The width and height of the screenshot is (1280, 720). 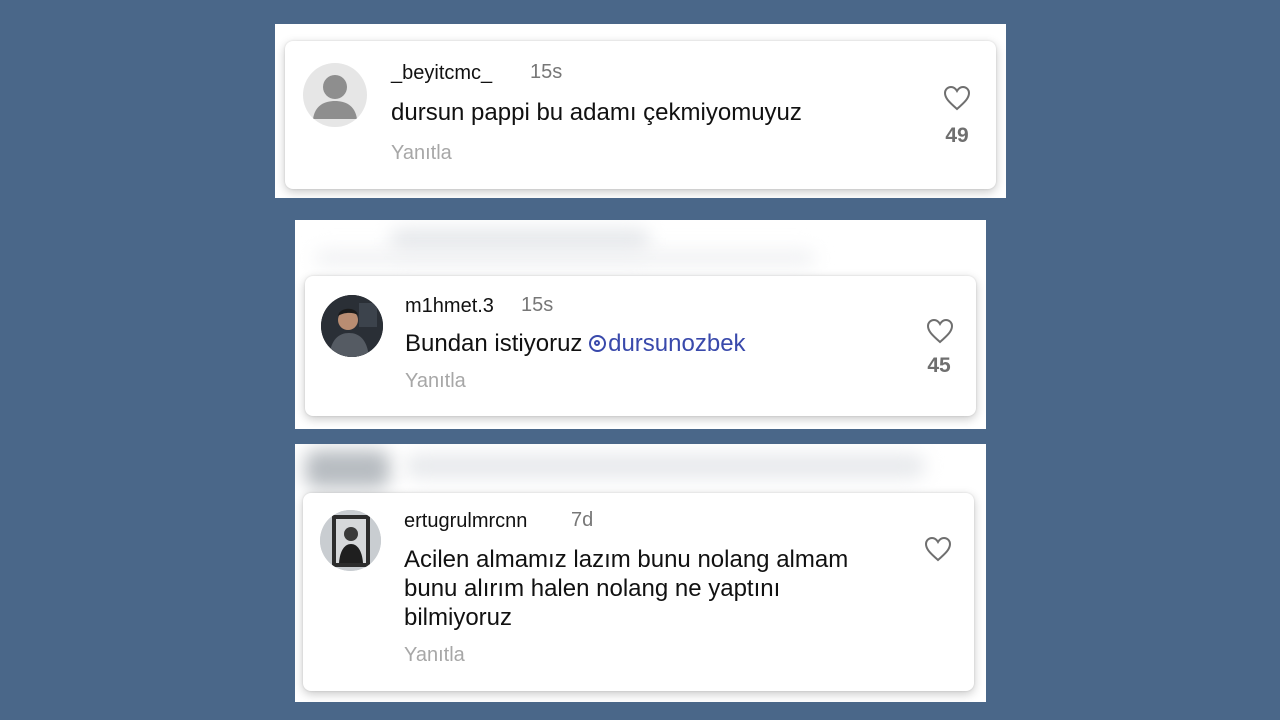 What do you see at coordinates (497, 343) in the screenshot?
I see `comment-text-body: Bundan istiyoruz` at bounding box center [497, 343].